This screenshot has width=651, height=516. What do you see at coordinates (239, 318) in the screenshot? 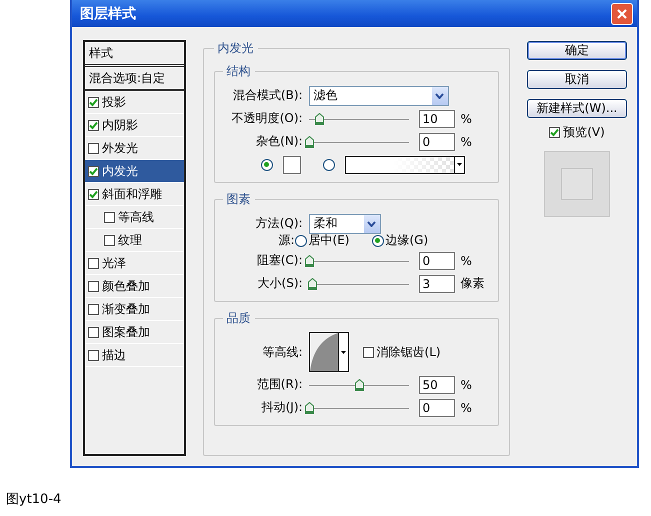
I see `group-title: 品质` at bounding box center [239, 318].